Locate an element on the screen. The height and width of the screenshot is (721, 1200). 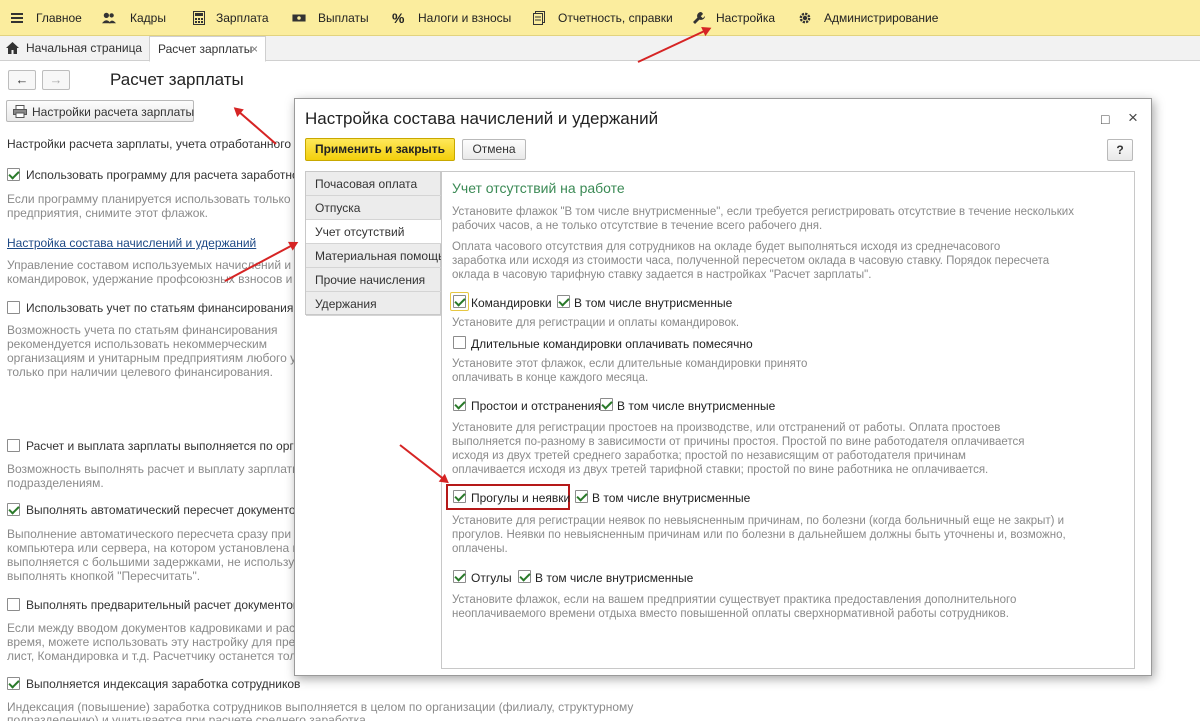
financing-checkbox is located at coordinates (13, 307).